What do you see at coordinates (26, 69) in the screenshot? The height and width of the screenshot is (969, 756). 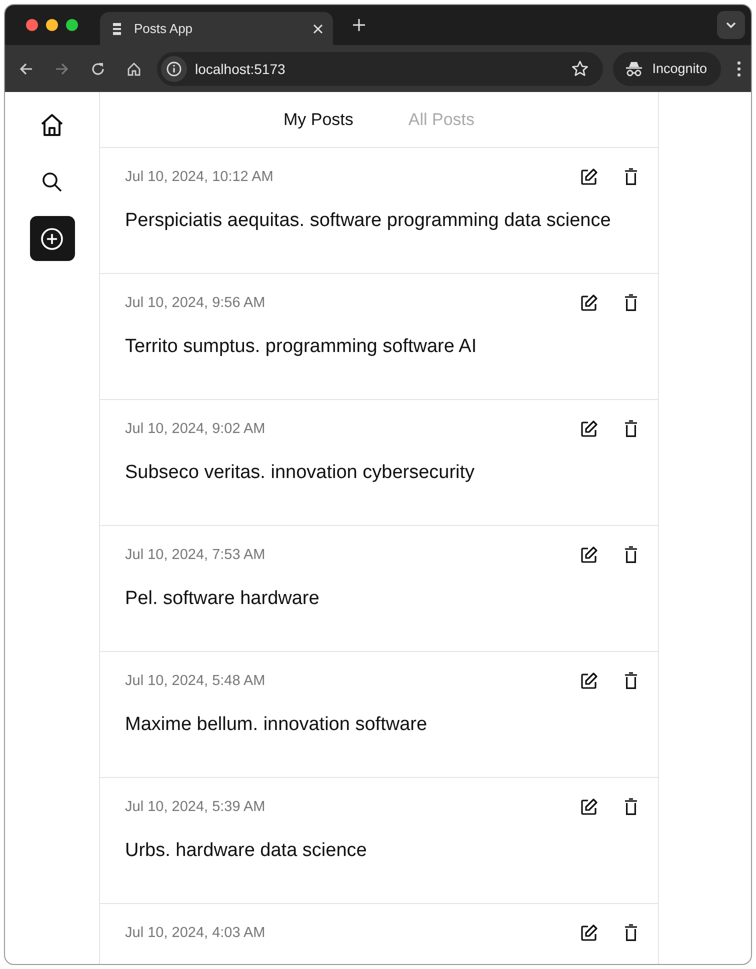 I see `back-icon` at bounding box center [26, 69].